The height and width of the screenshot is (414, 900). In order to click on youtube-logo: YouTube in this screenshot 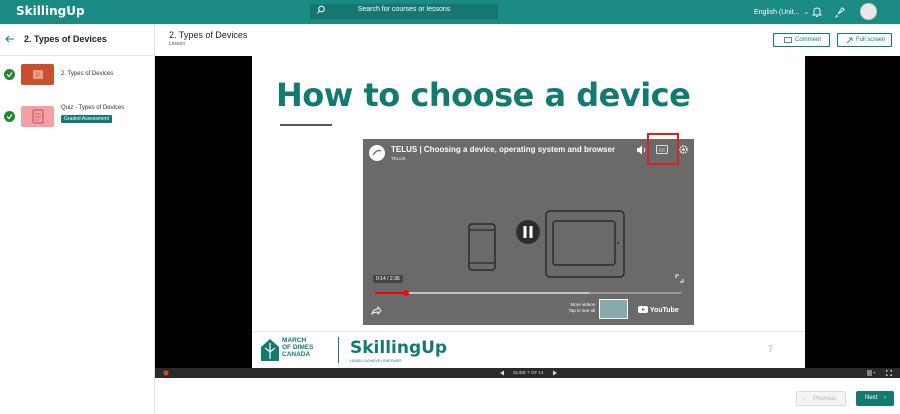, I will do `click(658, 310)`.